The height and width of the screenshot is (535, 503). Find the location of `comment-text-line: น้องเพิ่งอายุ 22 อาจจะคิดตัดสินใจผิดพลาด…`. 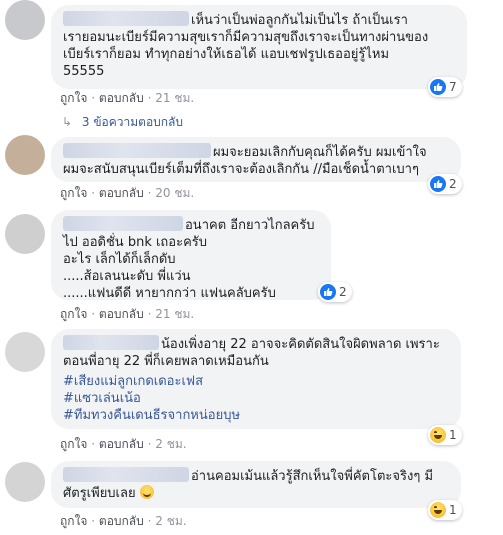

comment-text-line: น้องเพิ่งอายุ 22 อาจจะคิดตัดสินใจผิดพลาด… is located at coordinates (300, 344).